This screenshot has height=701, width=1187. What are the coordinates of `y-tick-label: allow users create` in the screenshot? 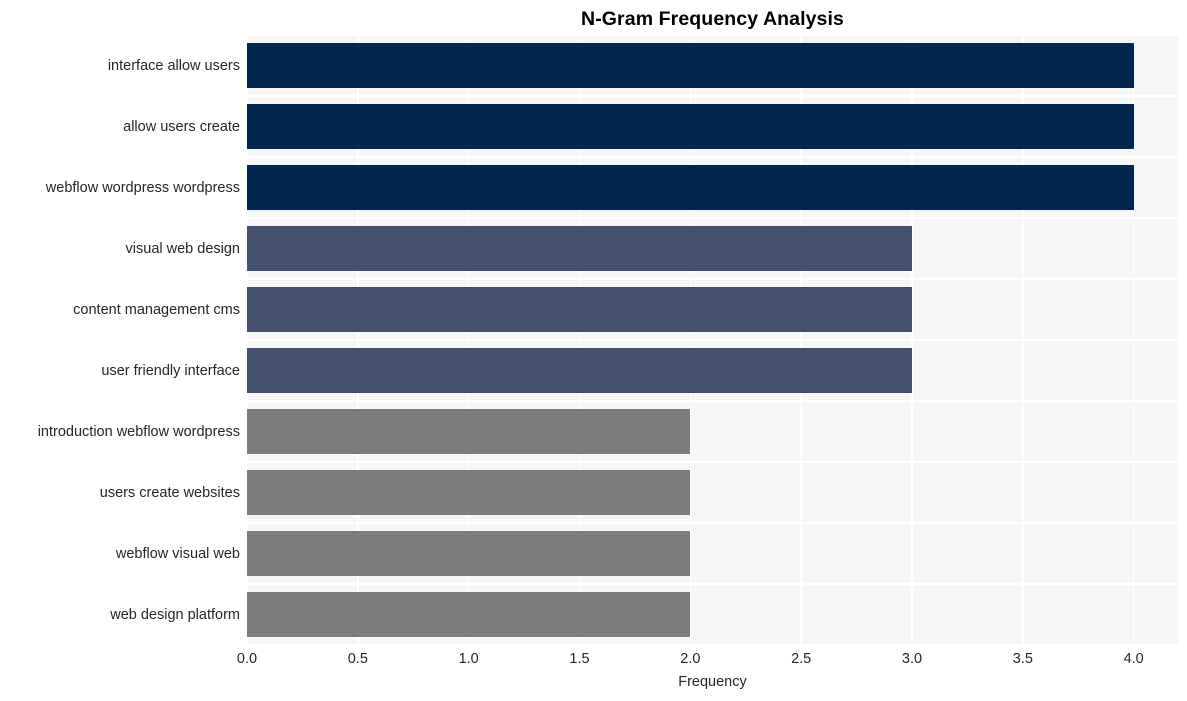 It's located at (181, 126).